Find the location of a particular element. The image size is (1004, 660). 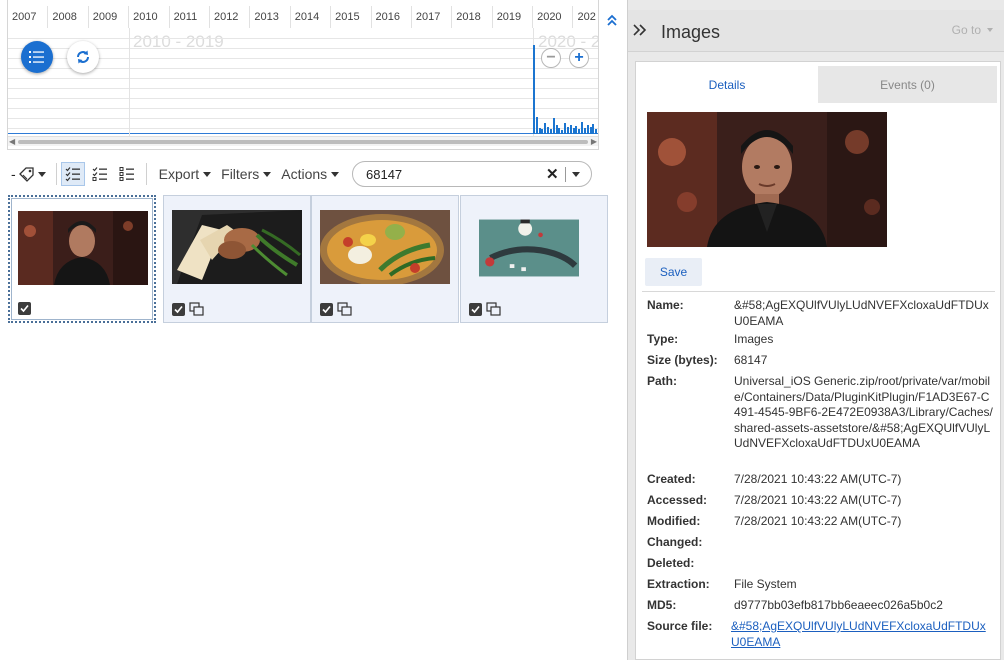

goto-dropdown: Go to is located at coordinates (972, 30).